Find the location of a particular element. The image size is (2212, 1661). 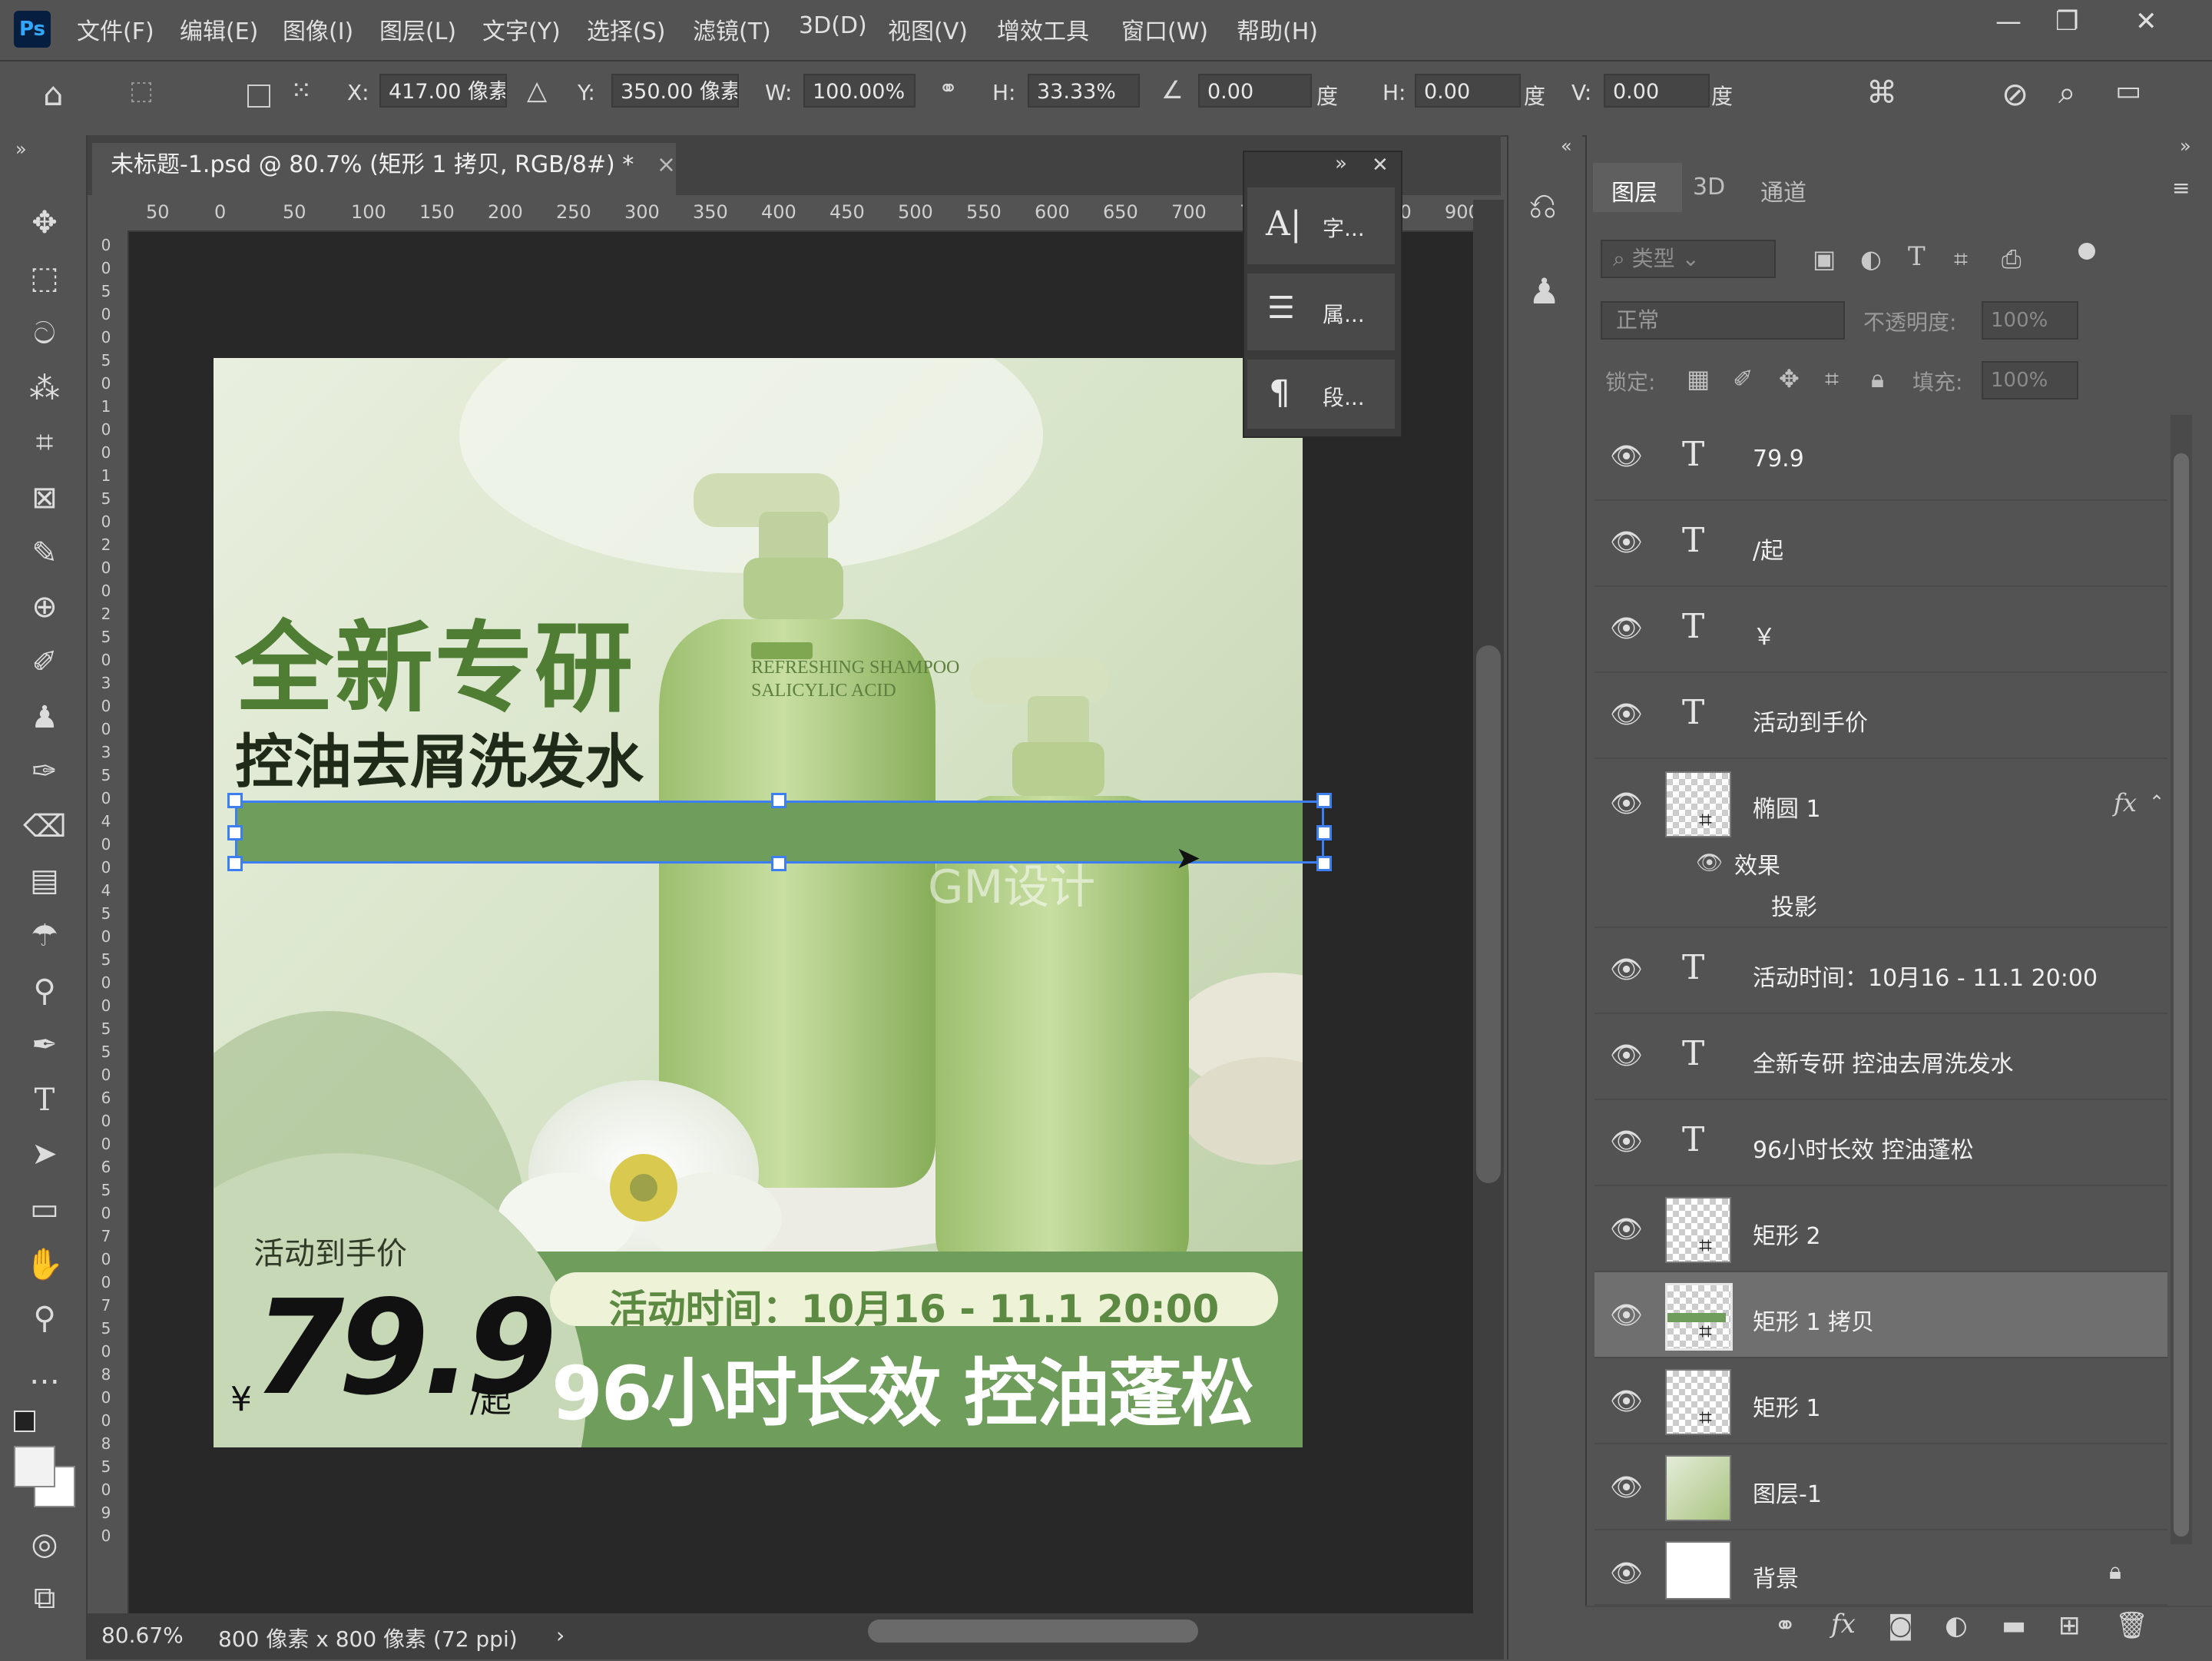

lock-position-icon: ✥ is located at coordinates (1790, 378).